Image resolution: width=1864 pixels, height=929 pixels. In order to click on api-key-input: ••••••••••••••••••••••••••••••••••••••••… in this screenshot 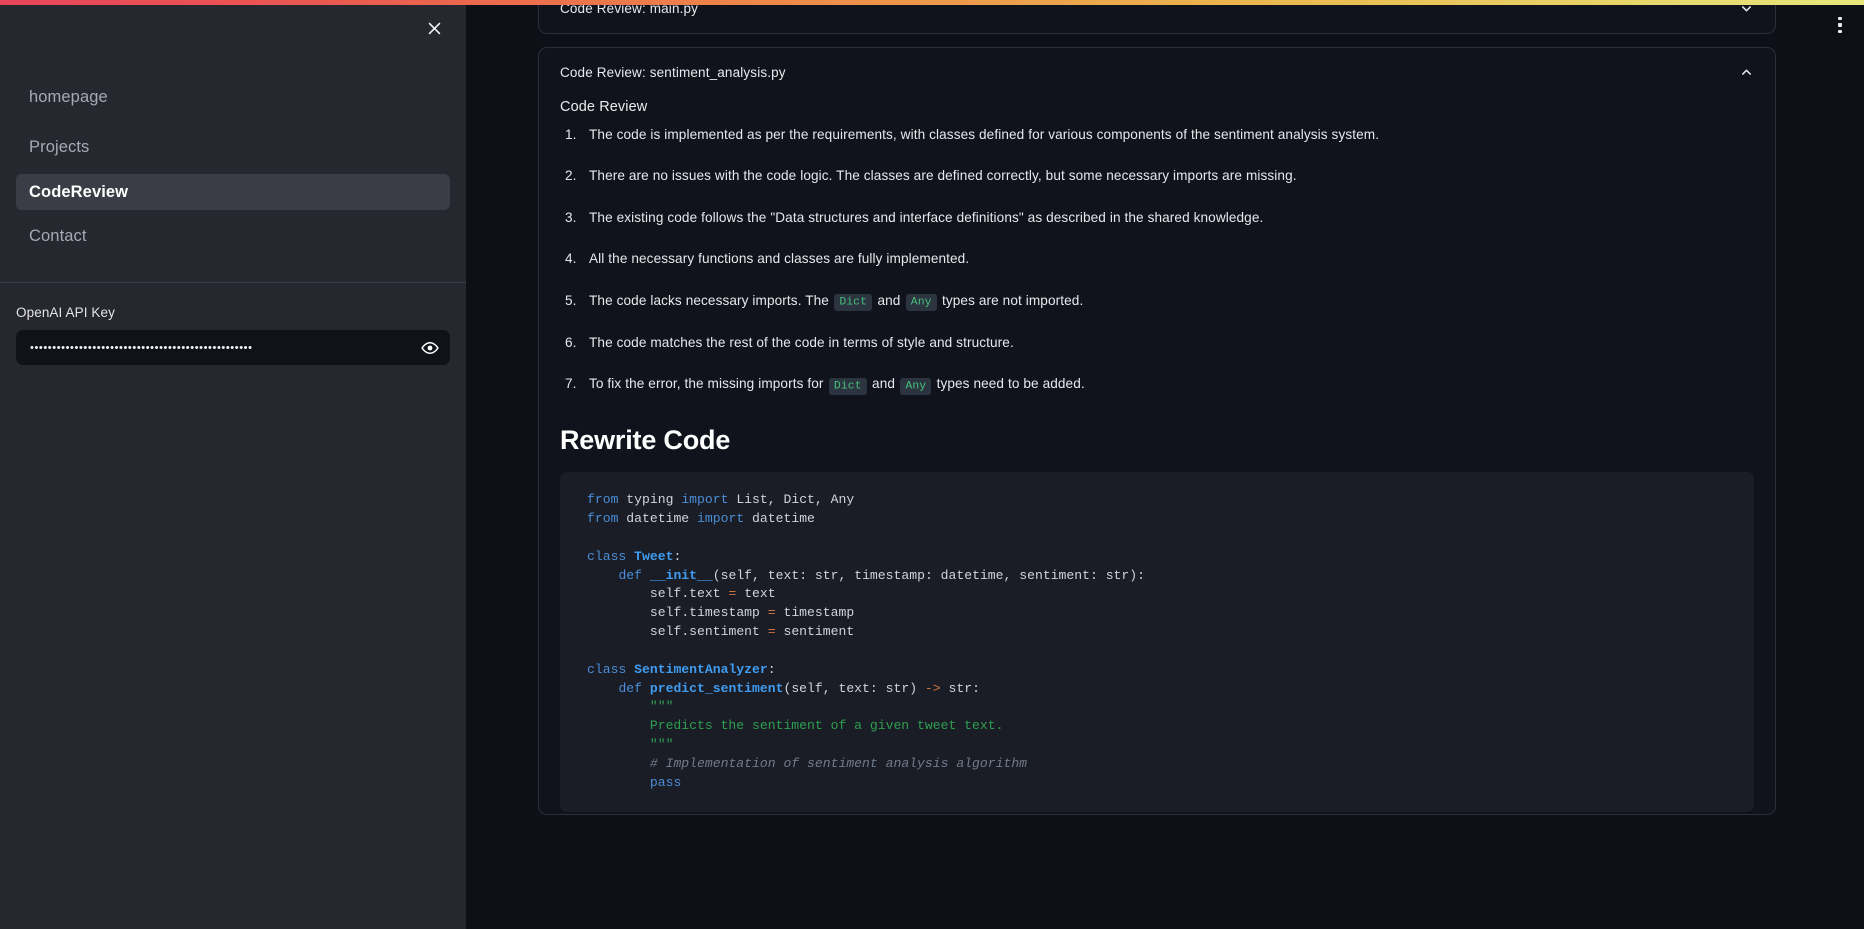, I will do `click(213, 348)`.